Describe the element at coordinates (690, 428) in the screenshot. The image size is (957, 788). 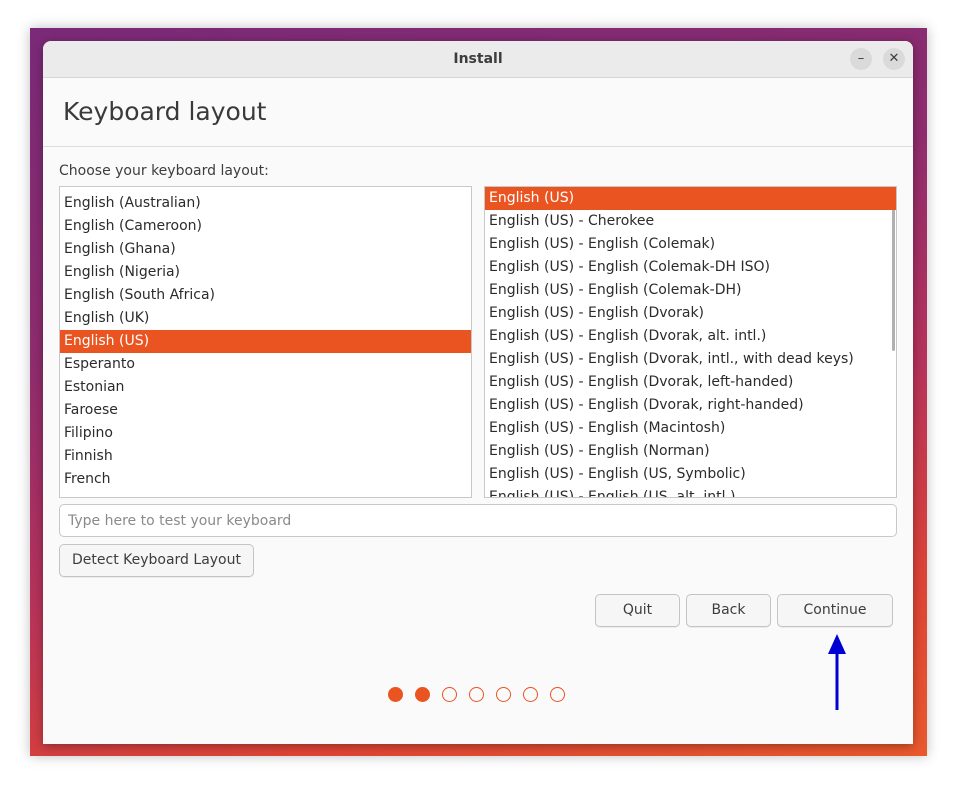
I see `variant-list-item: English (US) - English (Macintosh)` at that location.